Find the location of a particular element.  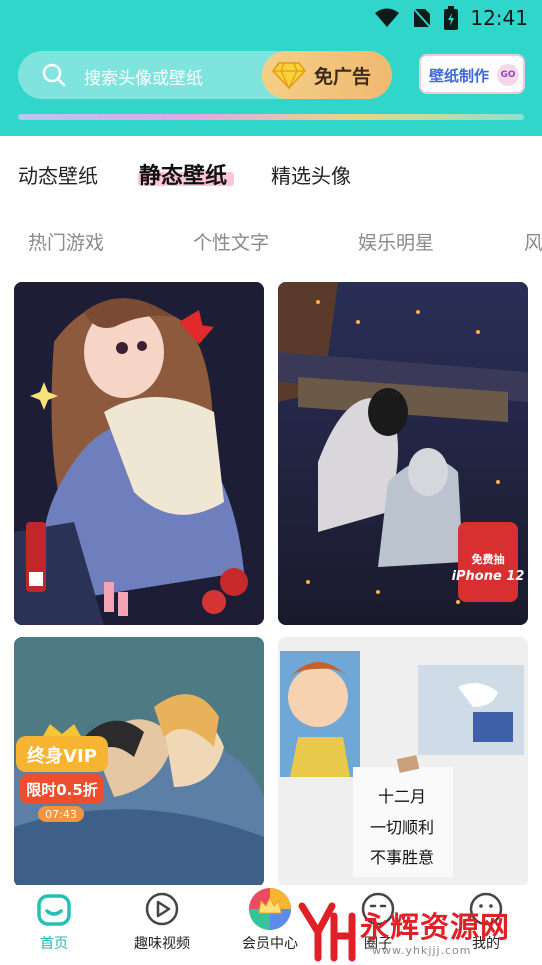

tab-featured-avatar: 精选头像 is located at coordinates (311, 174).